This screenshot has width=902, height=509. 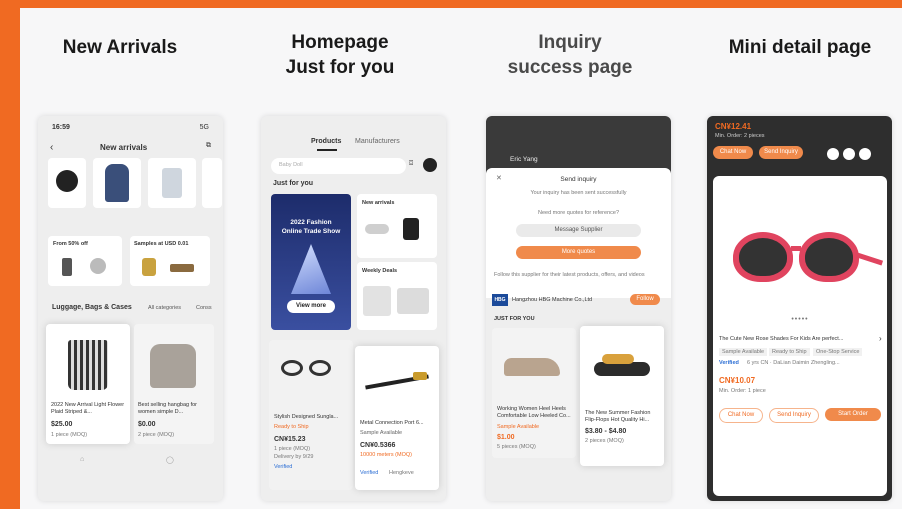 I want to click on product-tag: Ready to Ship, so click(x=291, y=427).